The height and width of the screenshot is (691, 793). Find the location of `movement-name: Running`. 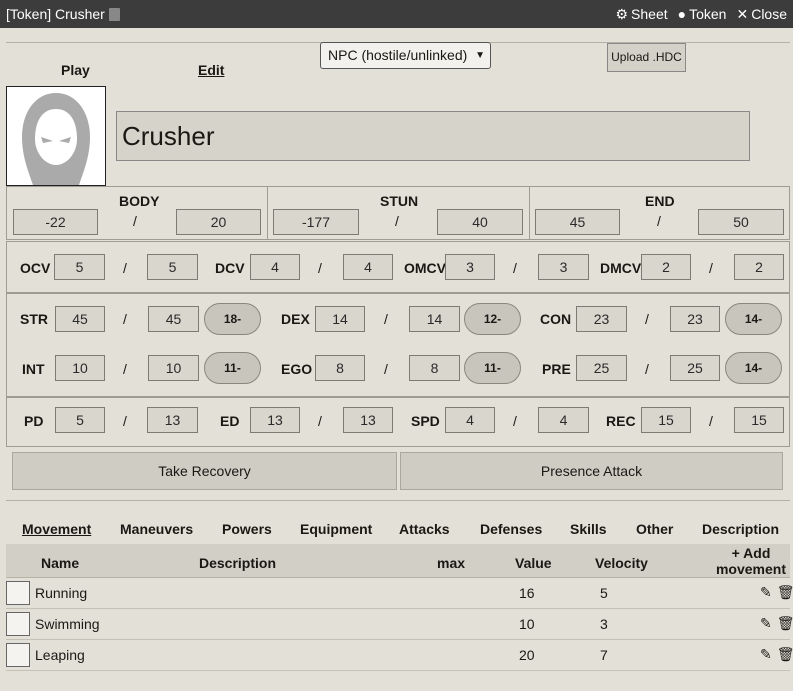

movement-name: Running is located at coordinates (61, 593).